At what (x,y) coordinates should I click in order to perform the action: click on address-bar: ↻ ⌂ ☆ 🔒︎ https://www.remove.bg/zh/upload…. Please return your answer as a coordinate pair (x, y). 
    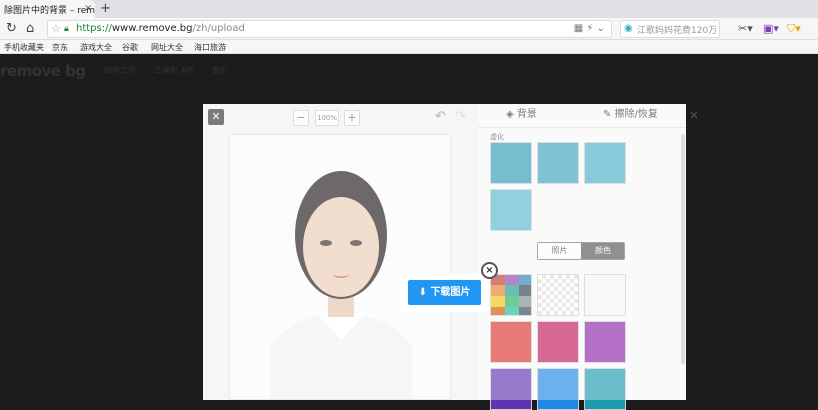
    Looking at the image, I should click on (409, 29).